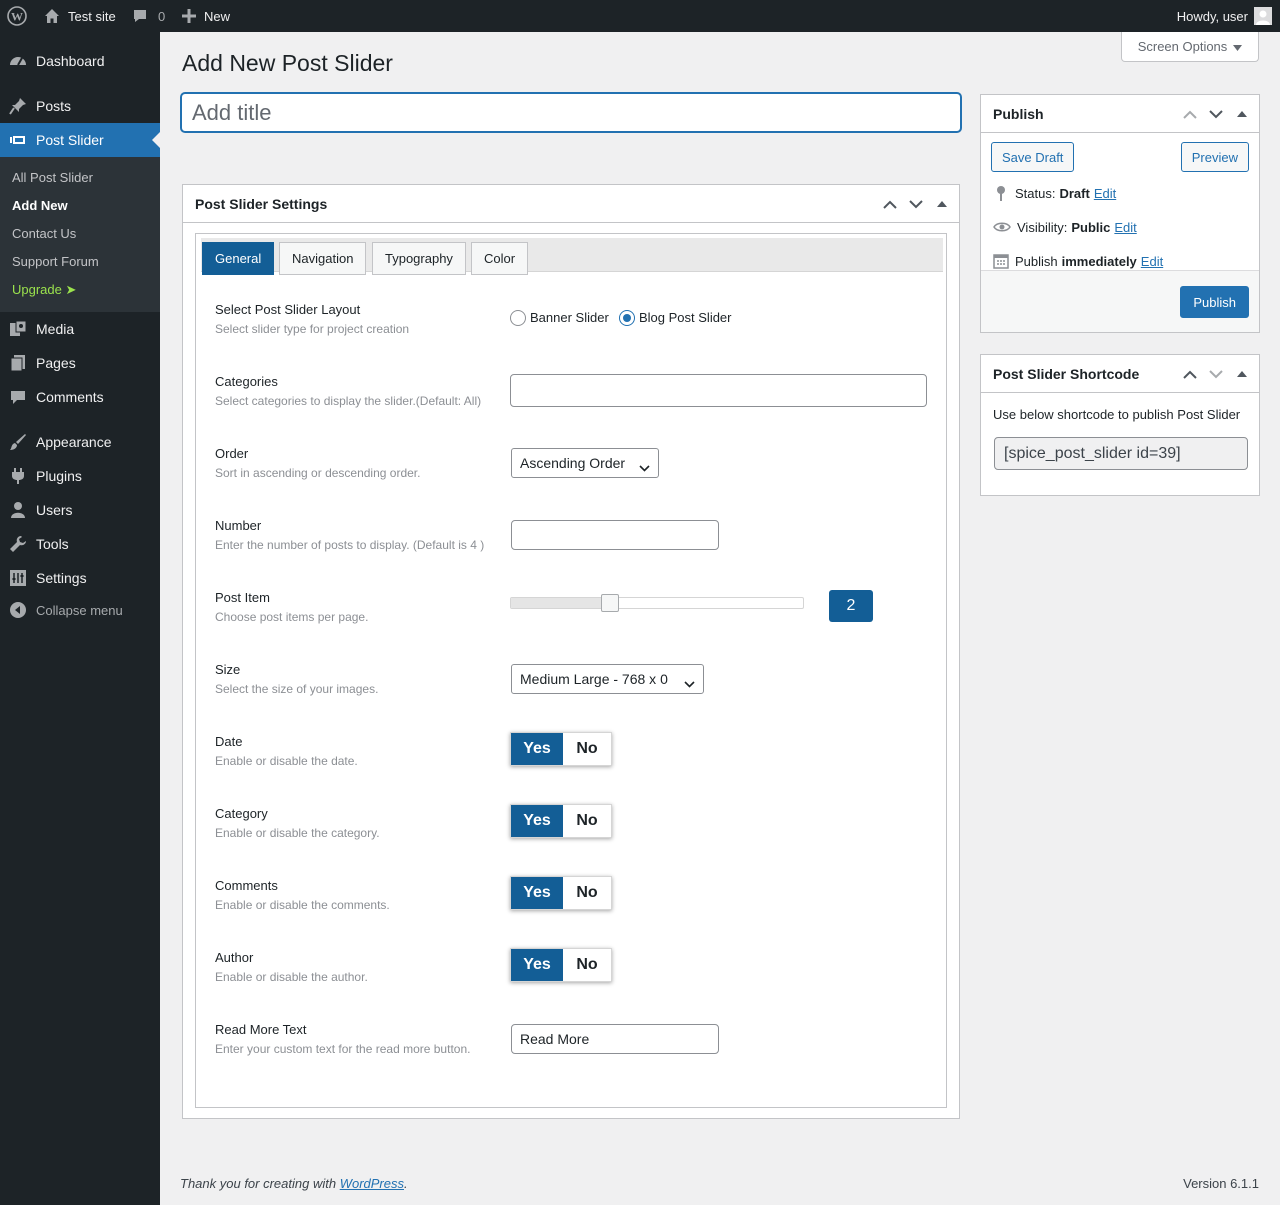  What do you see at coordinates (56, 363) in the screenshot?
I see `menu-pages-label: Pages` at bounding box center [56, 363].